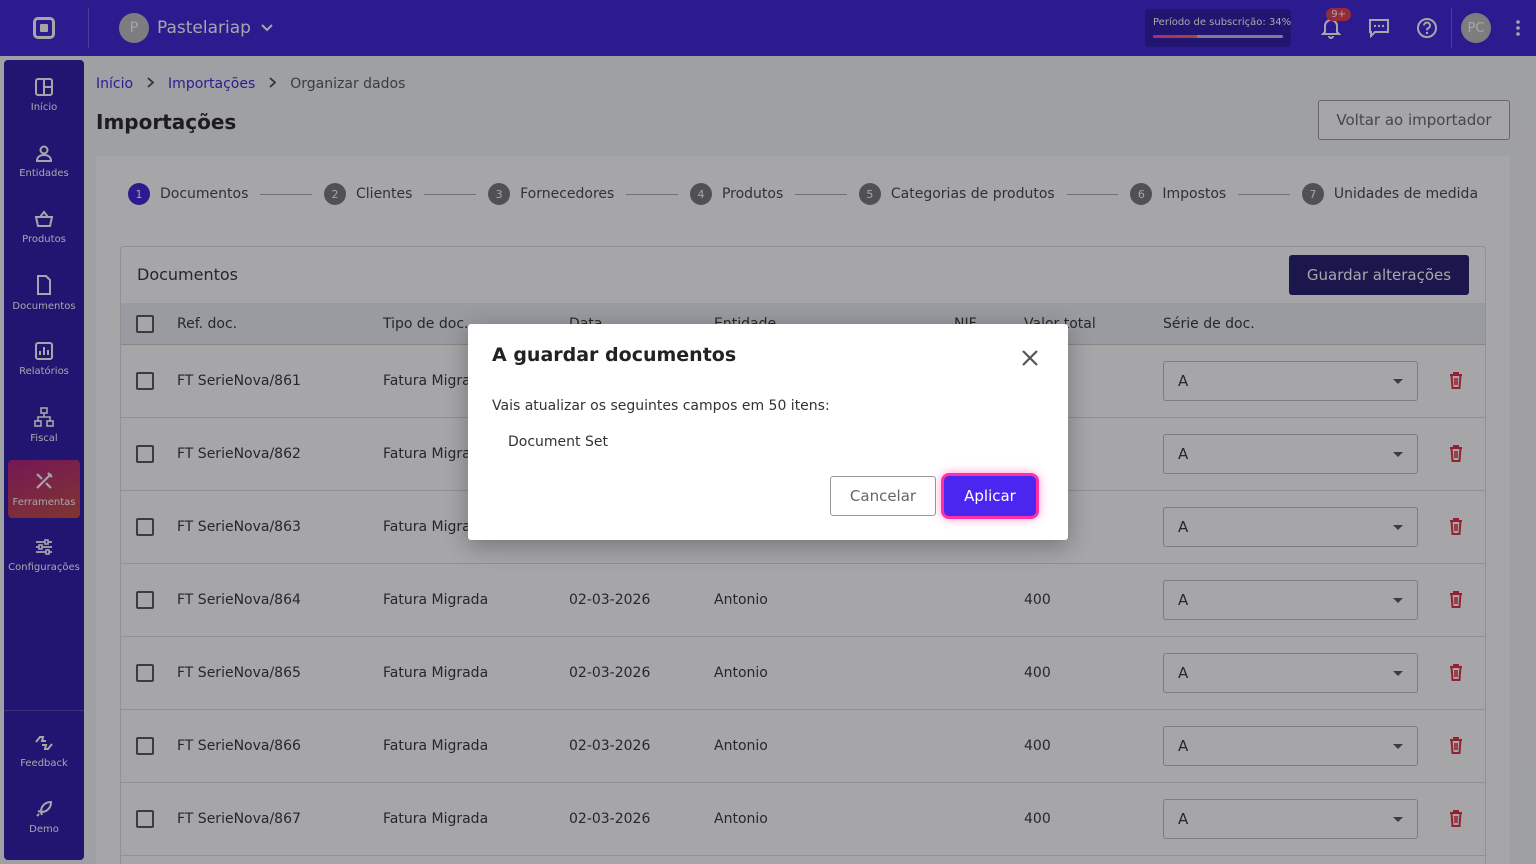 The height and width of the screenshot is (864, 1536). I want to click on apply-button: Aplicar, so click(990, 496).